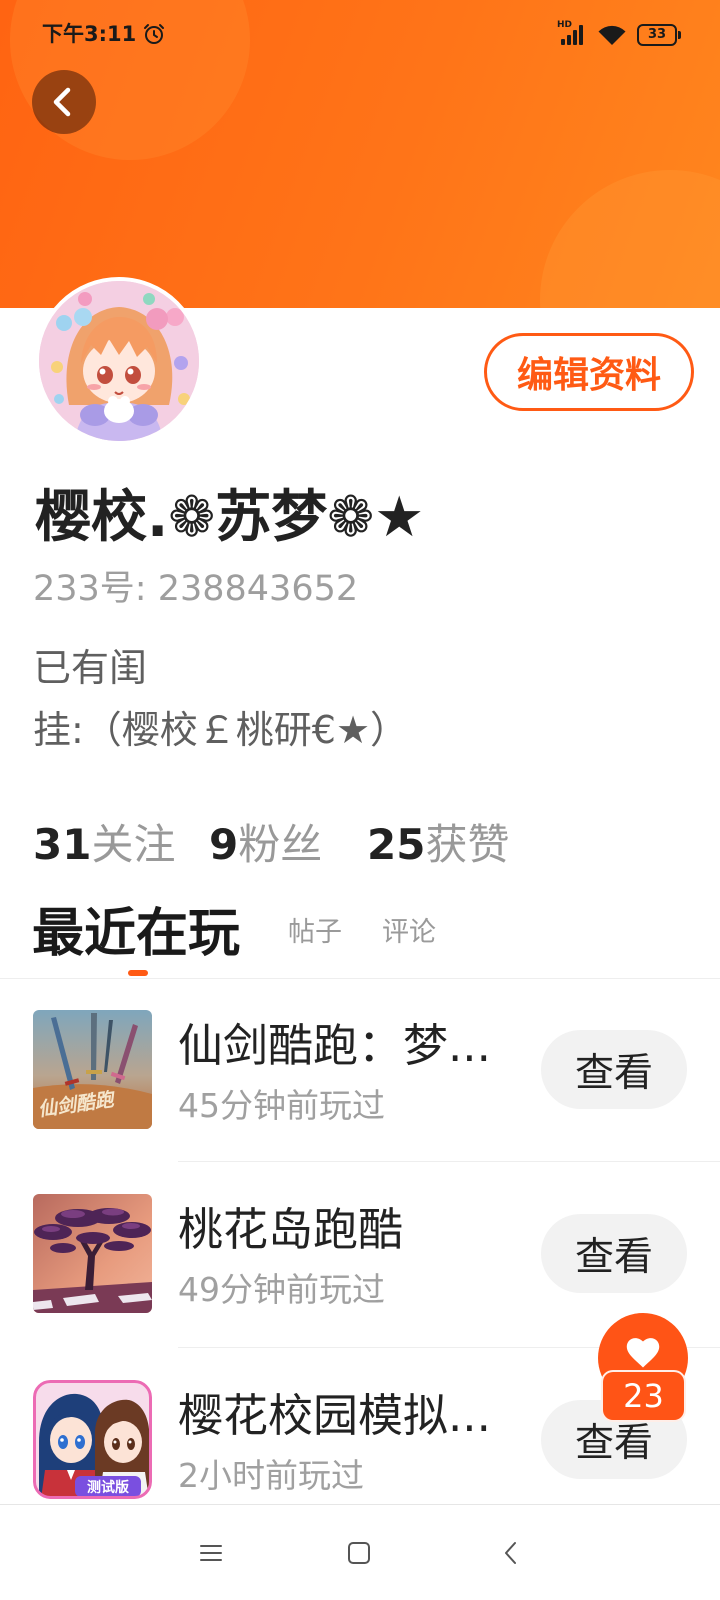  I want to click on stat-label: 粉丝, so click(280, 844).